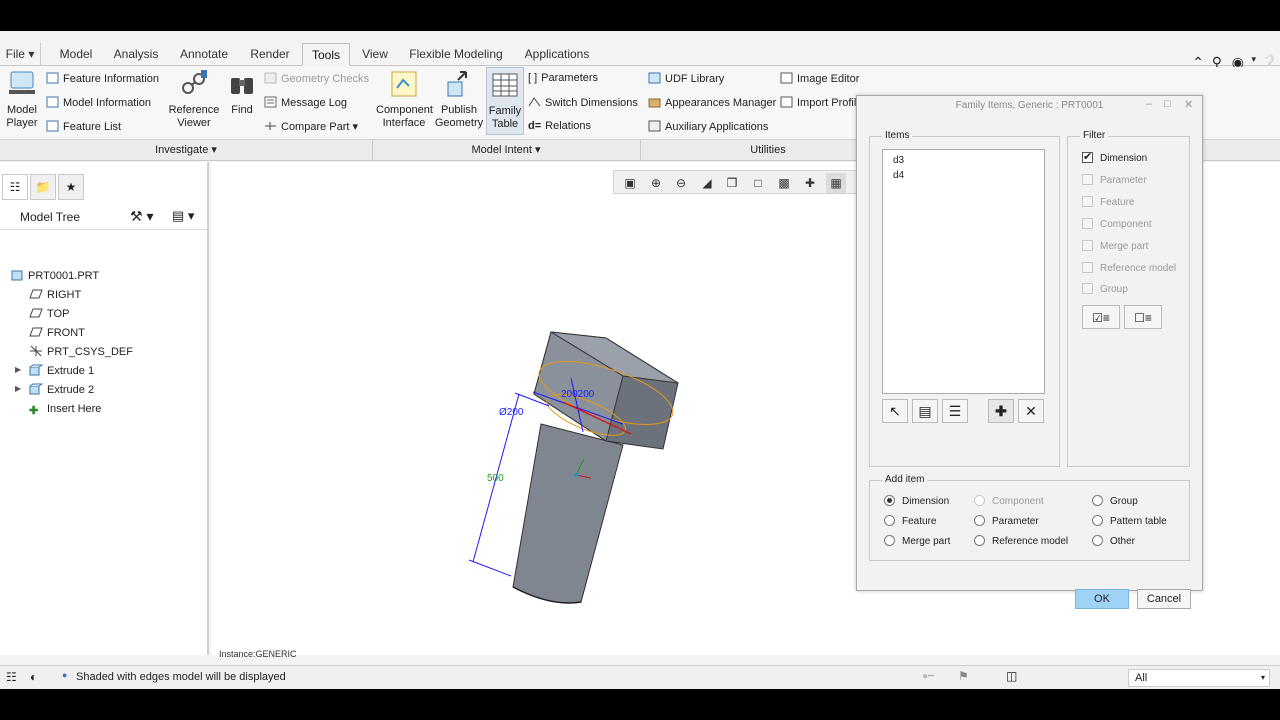 This screenshot has height=720, width=1280. I want to click on dimension-height: 500, so click(495, 478).